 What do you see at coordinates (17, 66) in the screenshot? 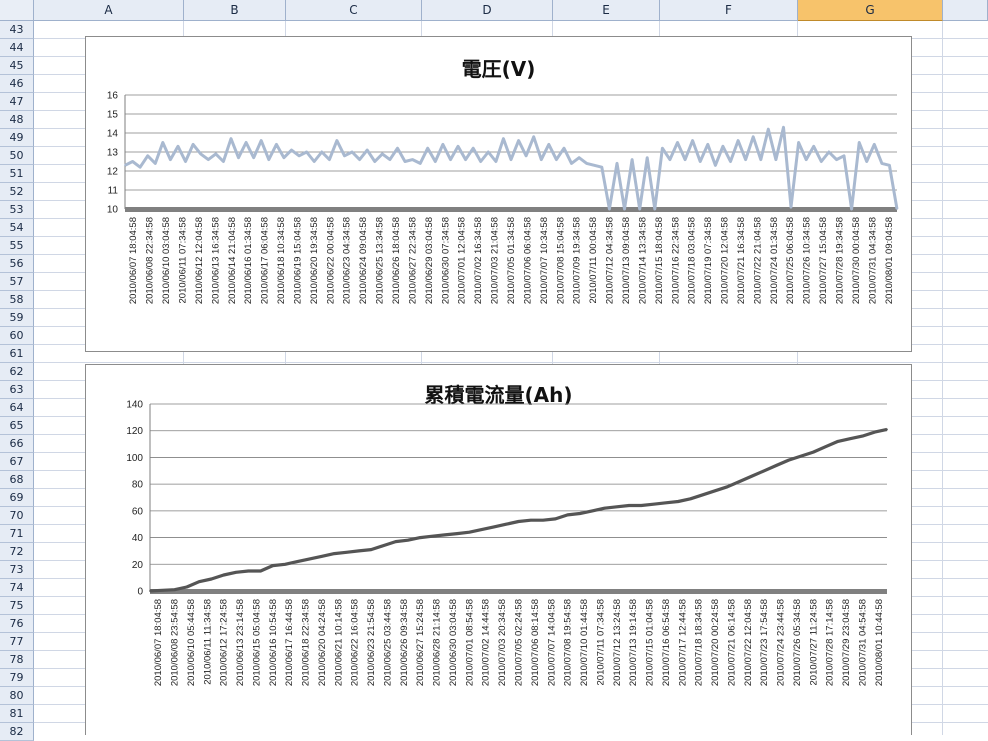
I see `row-header-45: 45` at bounding box center [17, 66].